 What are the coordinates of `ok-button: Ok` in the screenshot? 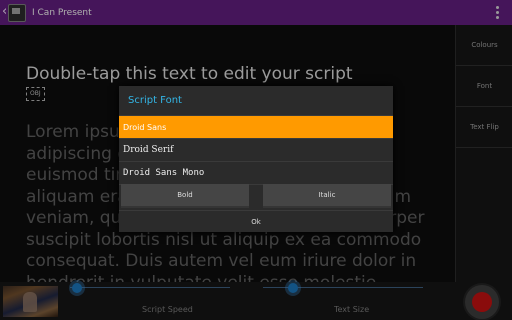 It's located at (256, 221).